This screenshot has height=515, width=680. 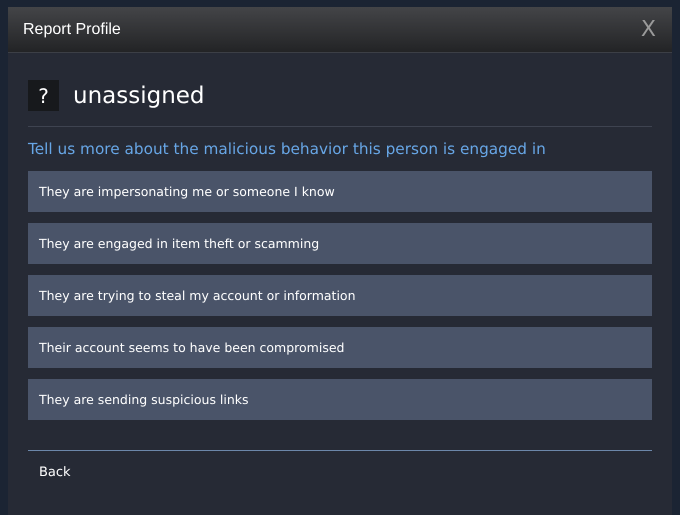 I want to click on profile-name: unassigned, so click(x=139, y=95).